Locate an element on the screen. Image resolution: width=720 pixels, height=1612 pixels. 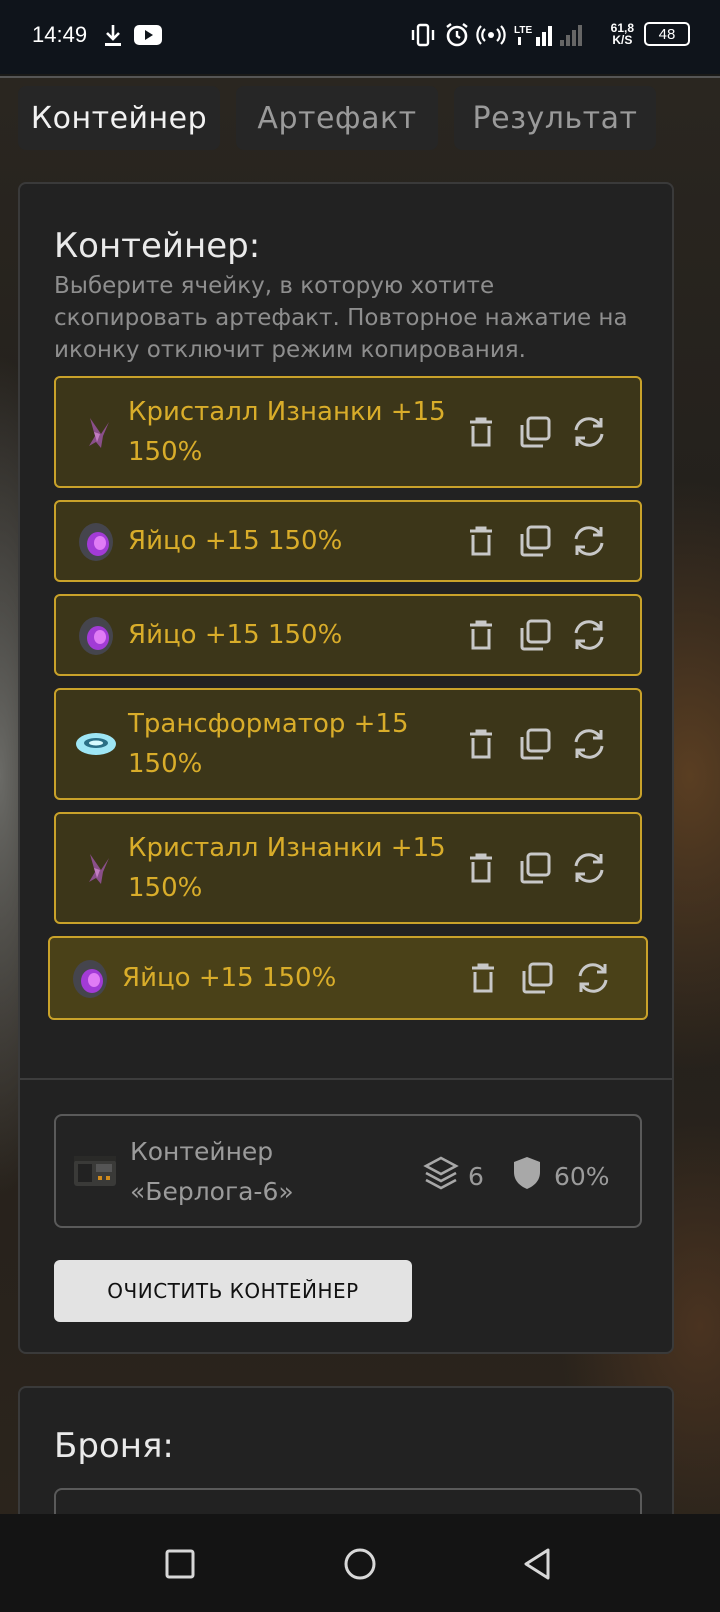
tab-label: Результат is located at coordinates (555, 118).